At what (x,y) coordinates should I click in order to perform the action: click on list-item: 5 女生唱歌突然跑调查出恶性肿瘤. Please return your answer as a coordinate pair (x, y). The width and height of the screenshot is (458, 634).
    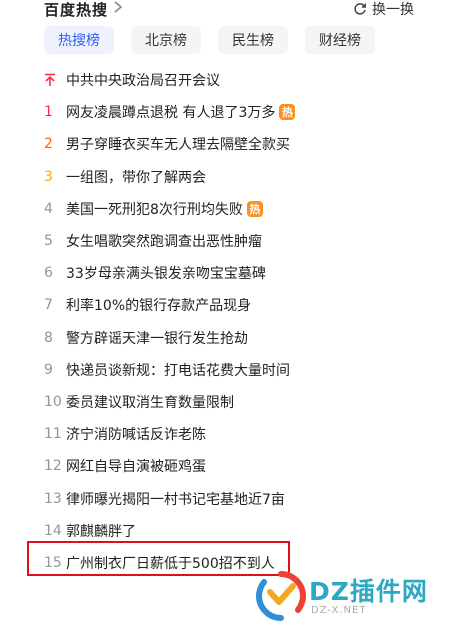
    Looking at the image, I should click on (234, 241).